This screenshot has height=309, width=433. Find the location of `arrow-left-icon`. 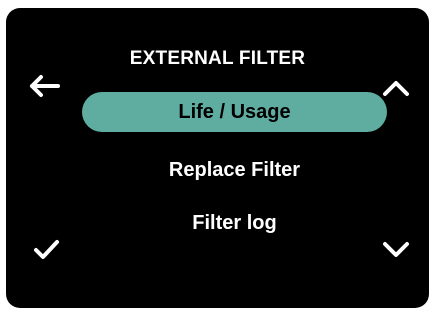

arrow-left-icon is located at coordinates (45, 86).